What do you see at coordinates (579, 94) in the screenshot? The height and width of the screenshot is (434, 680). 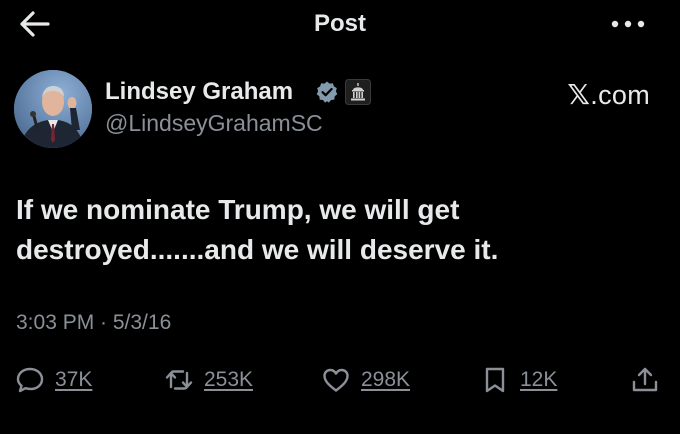 I see `x-logo: 𝕏` at bounding box center [579, 94].